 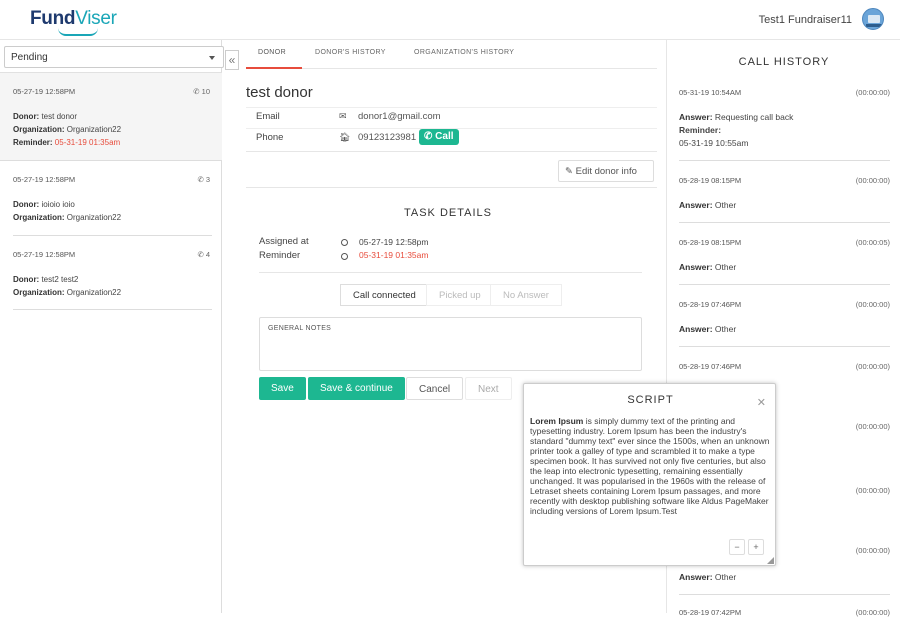 What do you see at coordinates (53, 18) in the screenshot?
I see `logo-text-fund: Fund` at bounding box center [53, 18].